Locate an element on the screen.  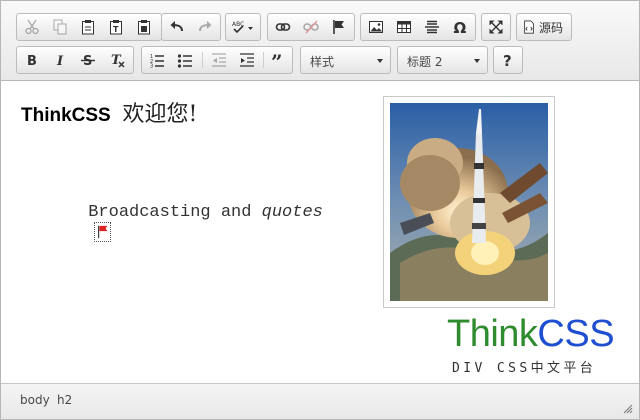
source-button: 源码 is located at coordinates (544, 27).